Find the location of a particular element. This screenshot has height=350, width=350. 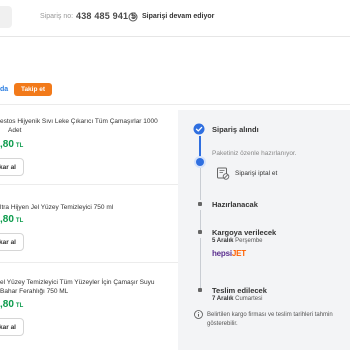

info-icon is located at coordinates (198, 314).